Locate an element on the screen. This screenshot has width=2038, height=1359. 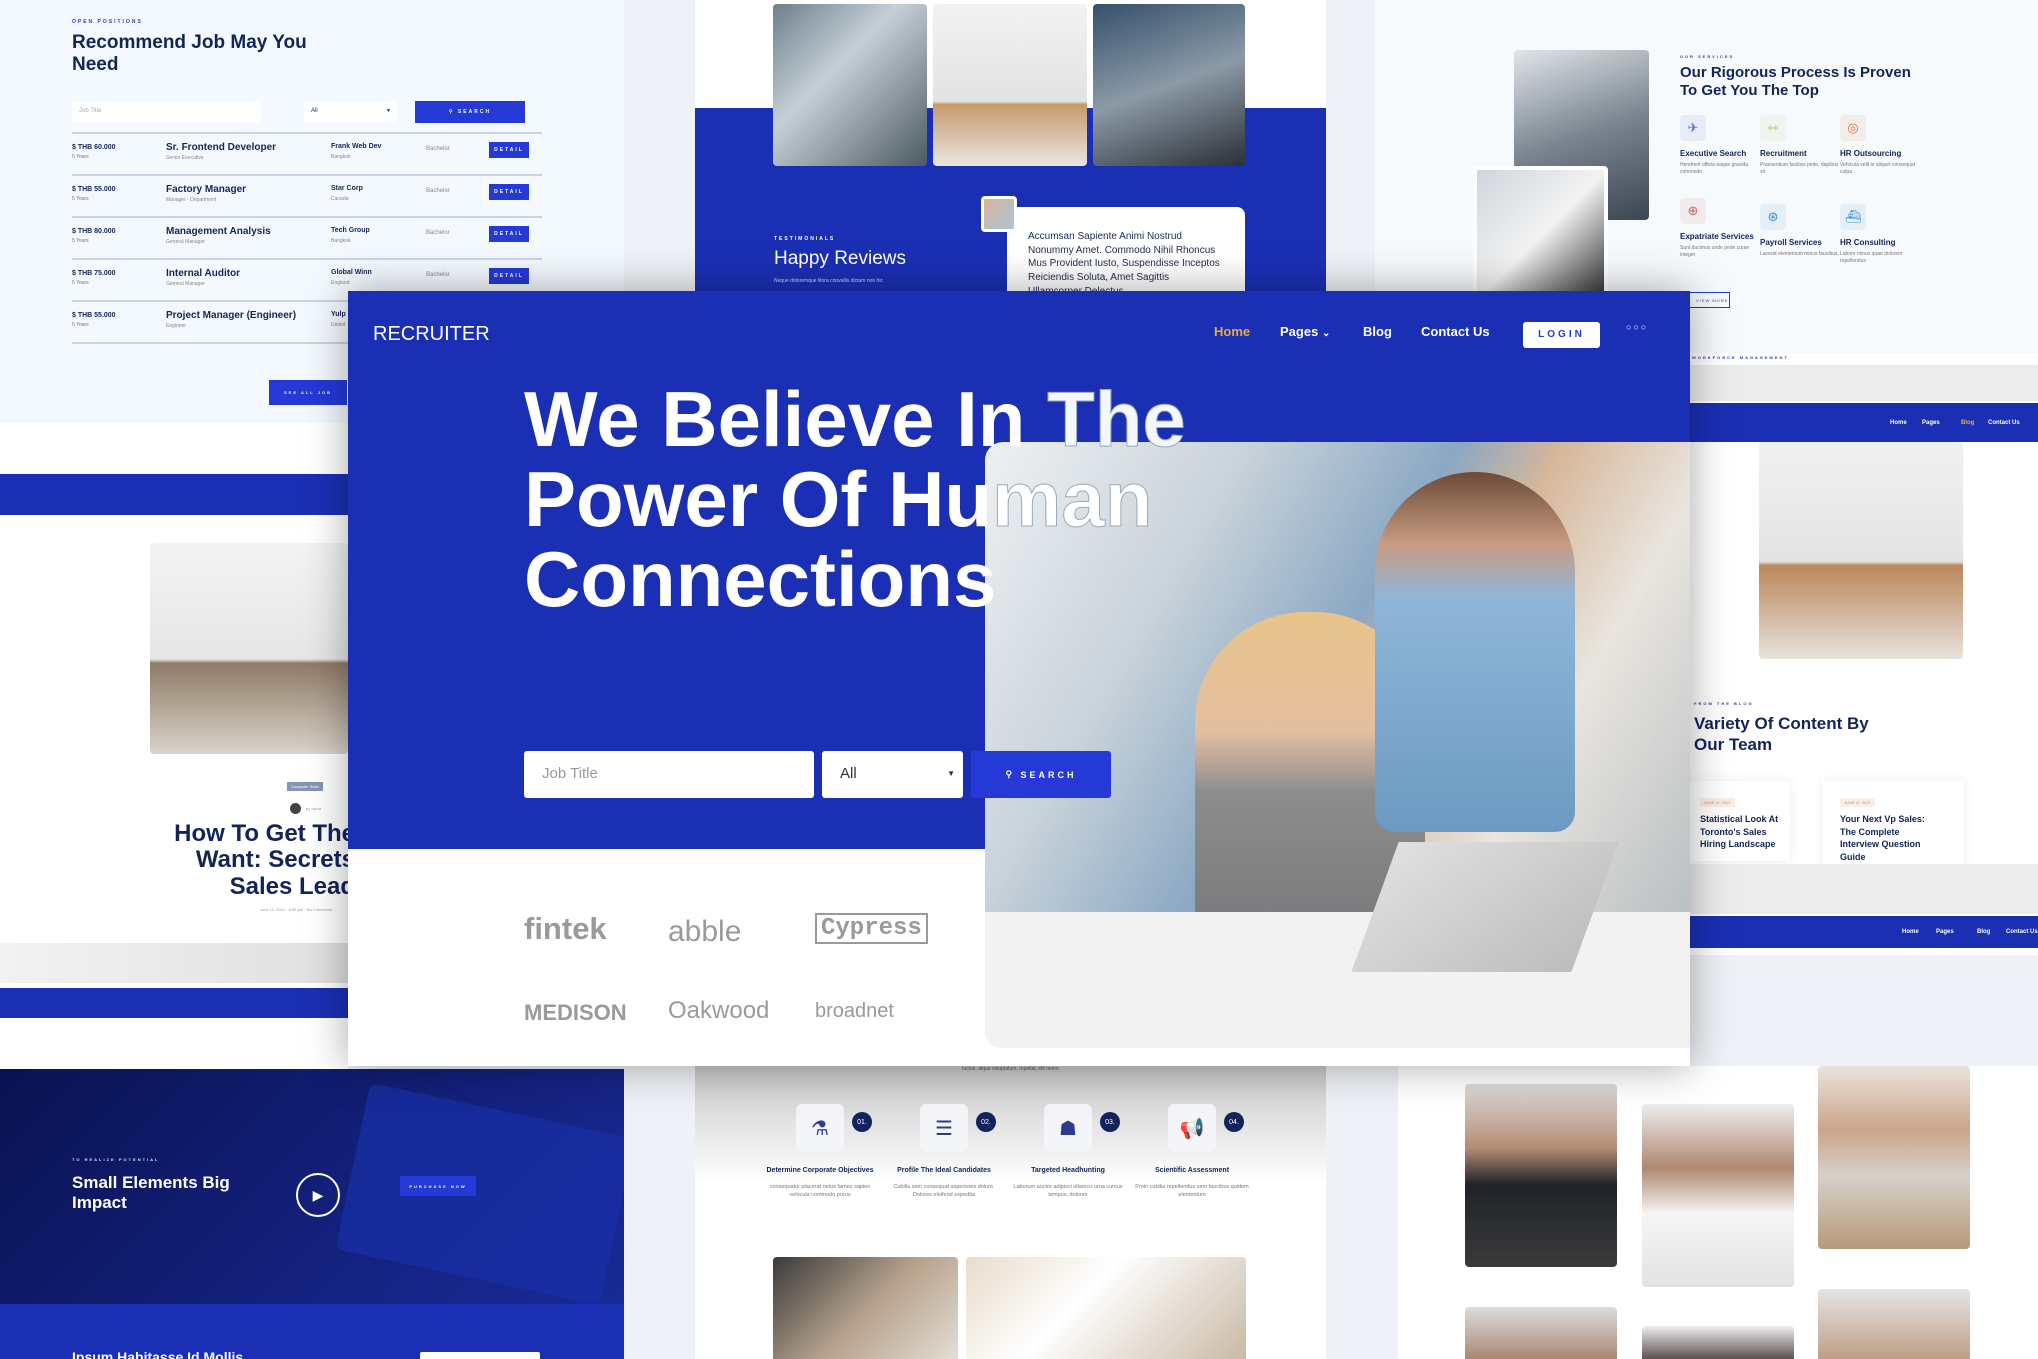
category-tag: Computer Skills is located at coordinates (305, 786).